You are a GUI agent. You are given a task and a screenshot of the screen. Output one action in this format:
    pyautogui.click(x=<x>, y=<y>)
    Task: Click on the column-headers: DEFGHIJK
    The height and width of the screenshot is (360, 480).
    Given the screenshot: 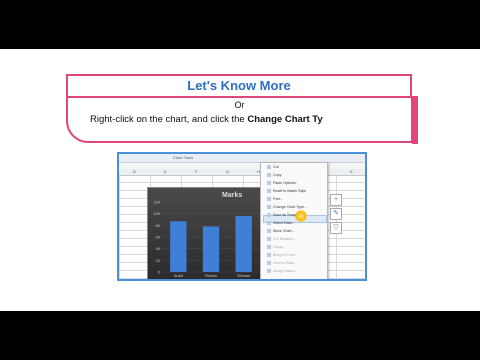 What is the action you would take?
    pyautogui.click(x=242, y=172)
    